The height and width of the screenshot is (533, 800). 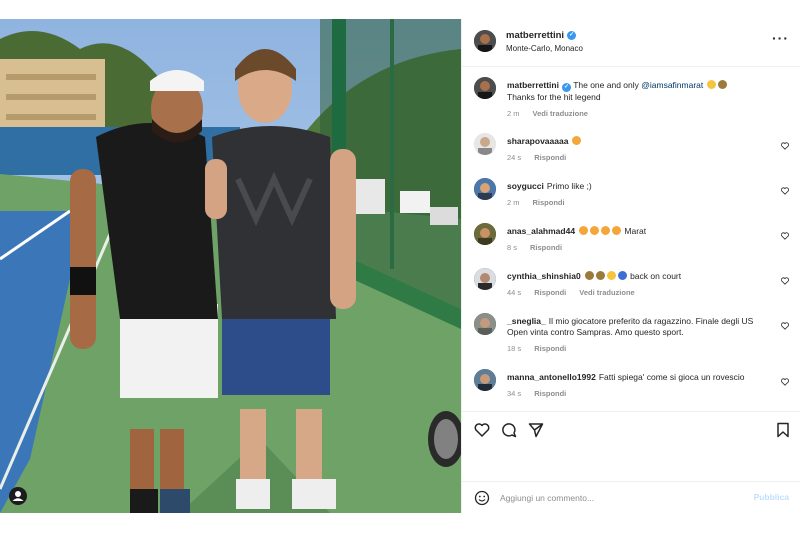 I want to click on comment-username: manna_antonello1992, so click(x=551, y=377).